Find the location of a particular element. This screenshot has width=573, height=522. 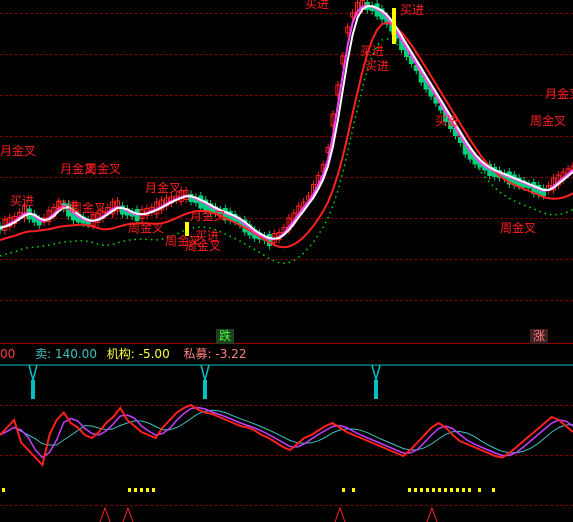

header-lead: 00 is located at coordinates (8, 354).